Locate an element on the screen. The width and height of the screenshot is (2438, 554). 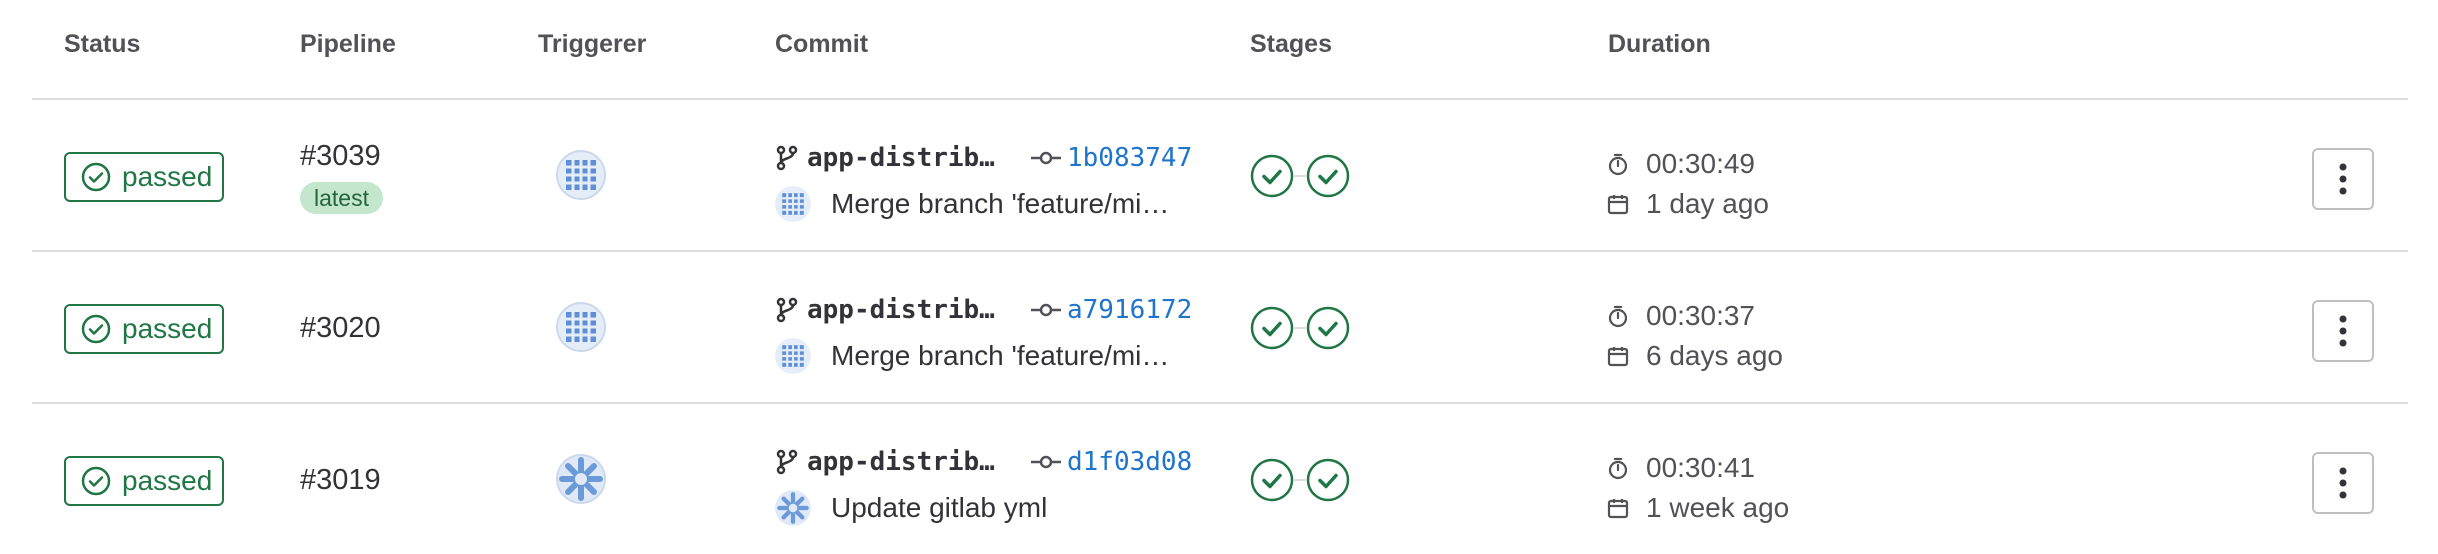
finished-line: 1 week ago is located at coordinates (1697, 508).